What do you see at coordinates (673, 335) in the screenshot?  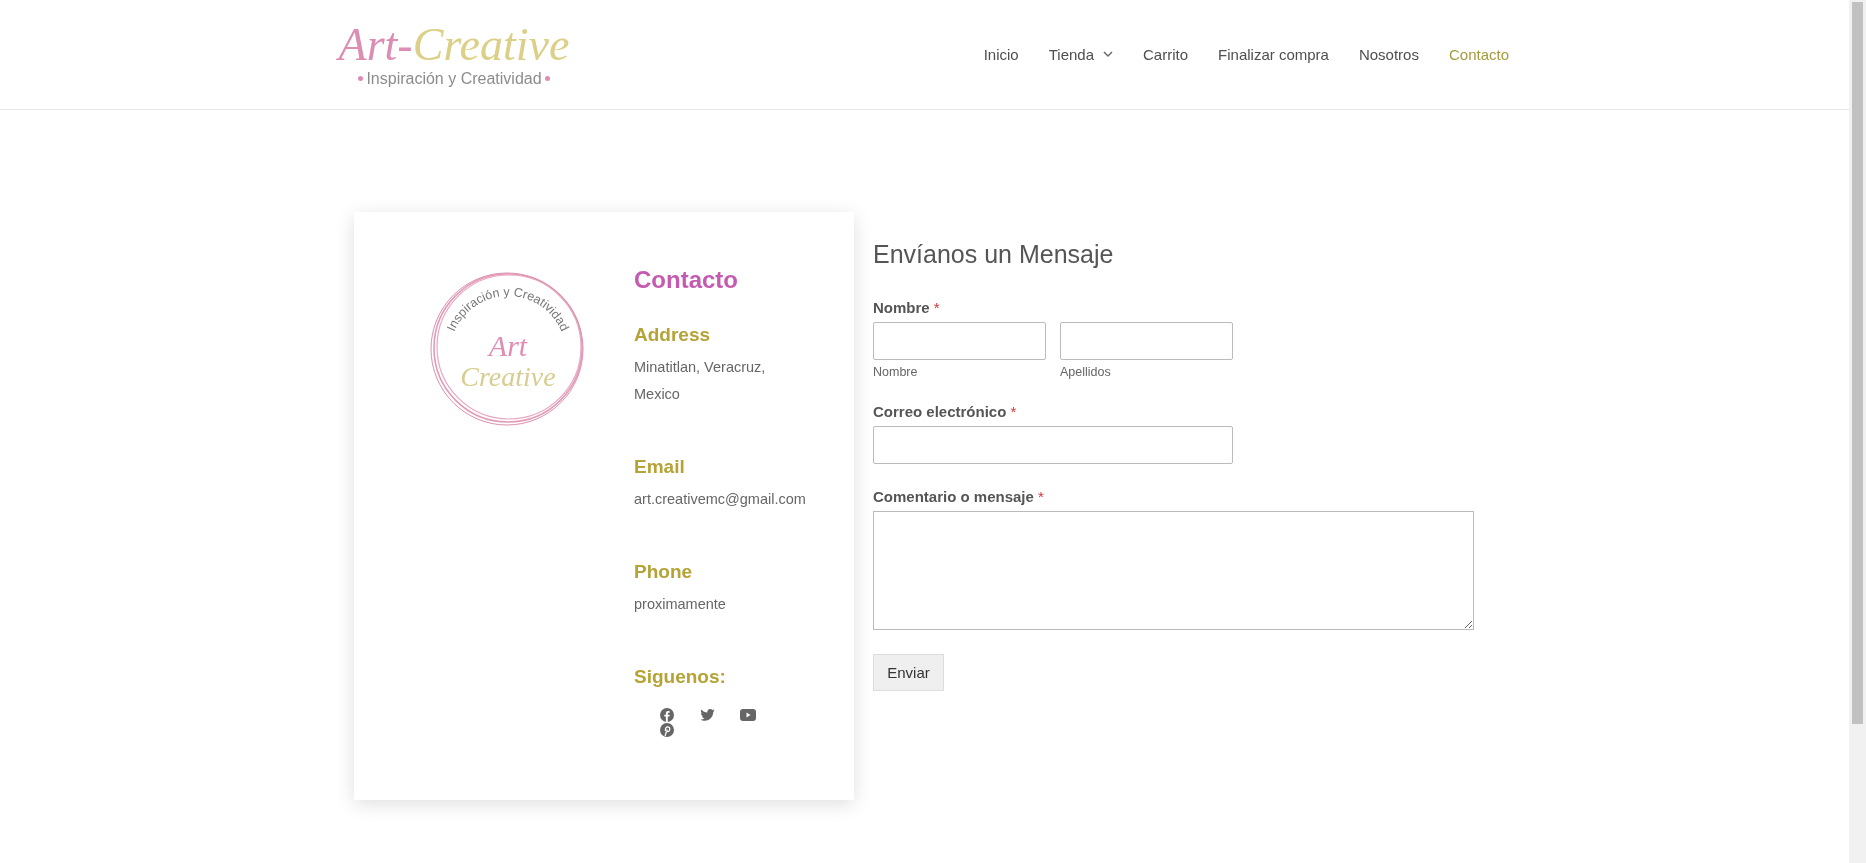 I see `section-heading: Address` at bounding box center [673, 335].